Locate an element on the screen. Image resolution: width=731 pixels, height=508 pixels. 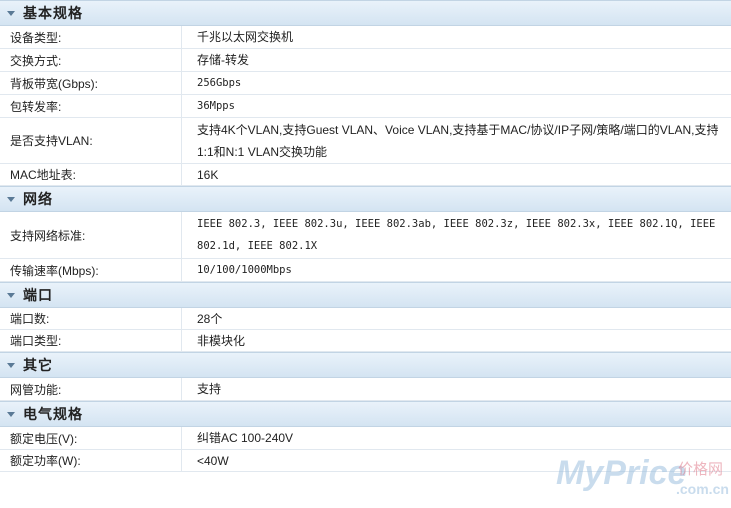
spec-row-transfer-rate: 传输速率(Mbps): 10/100/1000Mbps is located at coordinates (365, 270).